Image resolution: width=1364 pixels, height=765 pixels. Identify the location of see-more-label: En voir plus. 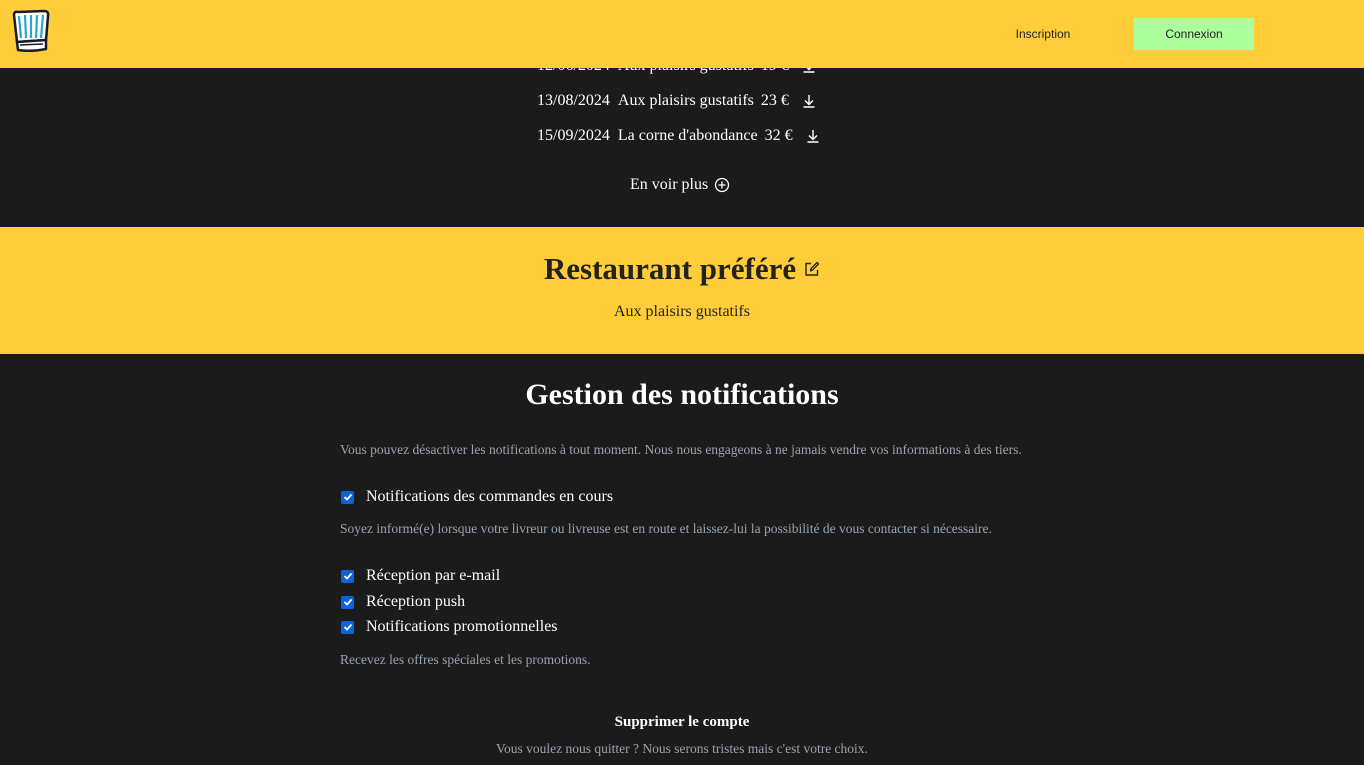
(669, 184).